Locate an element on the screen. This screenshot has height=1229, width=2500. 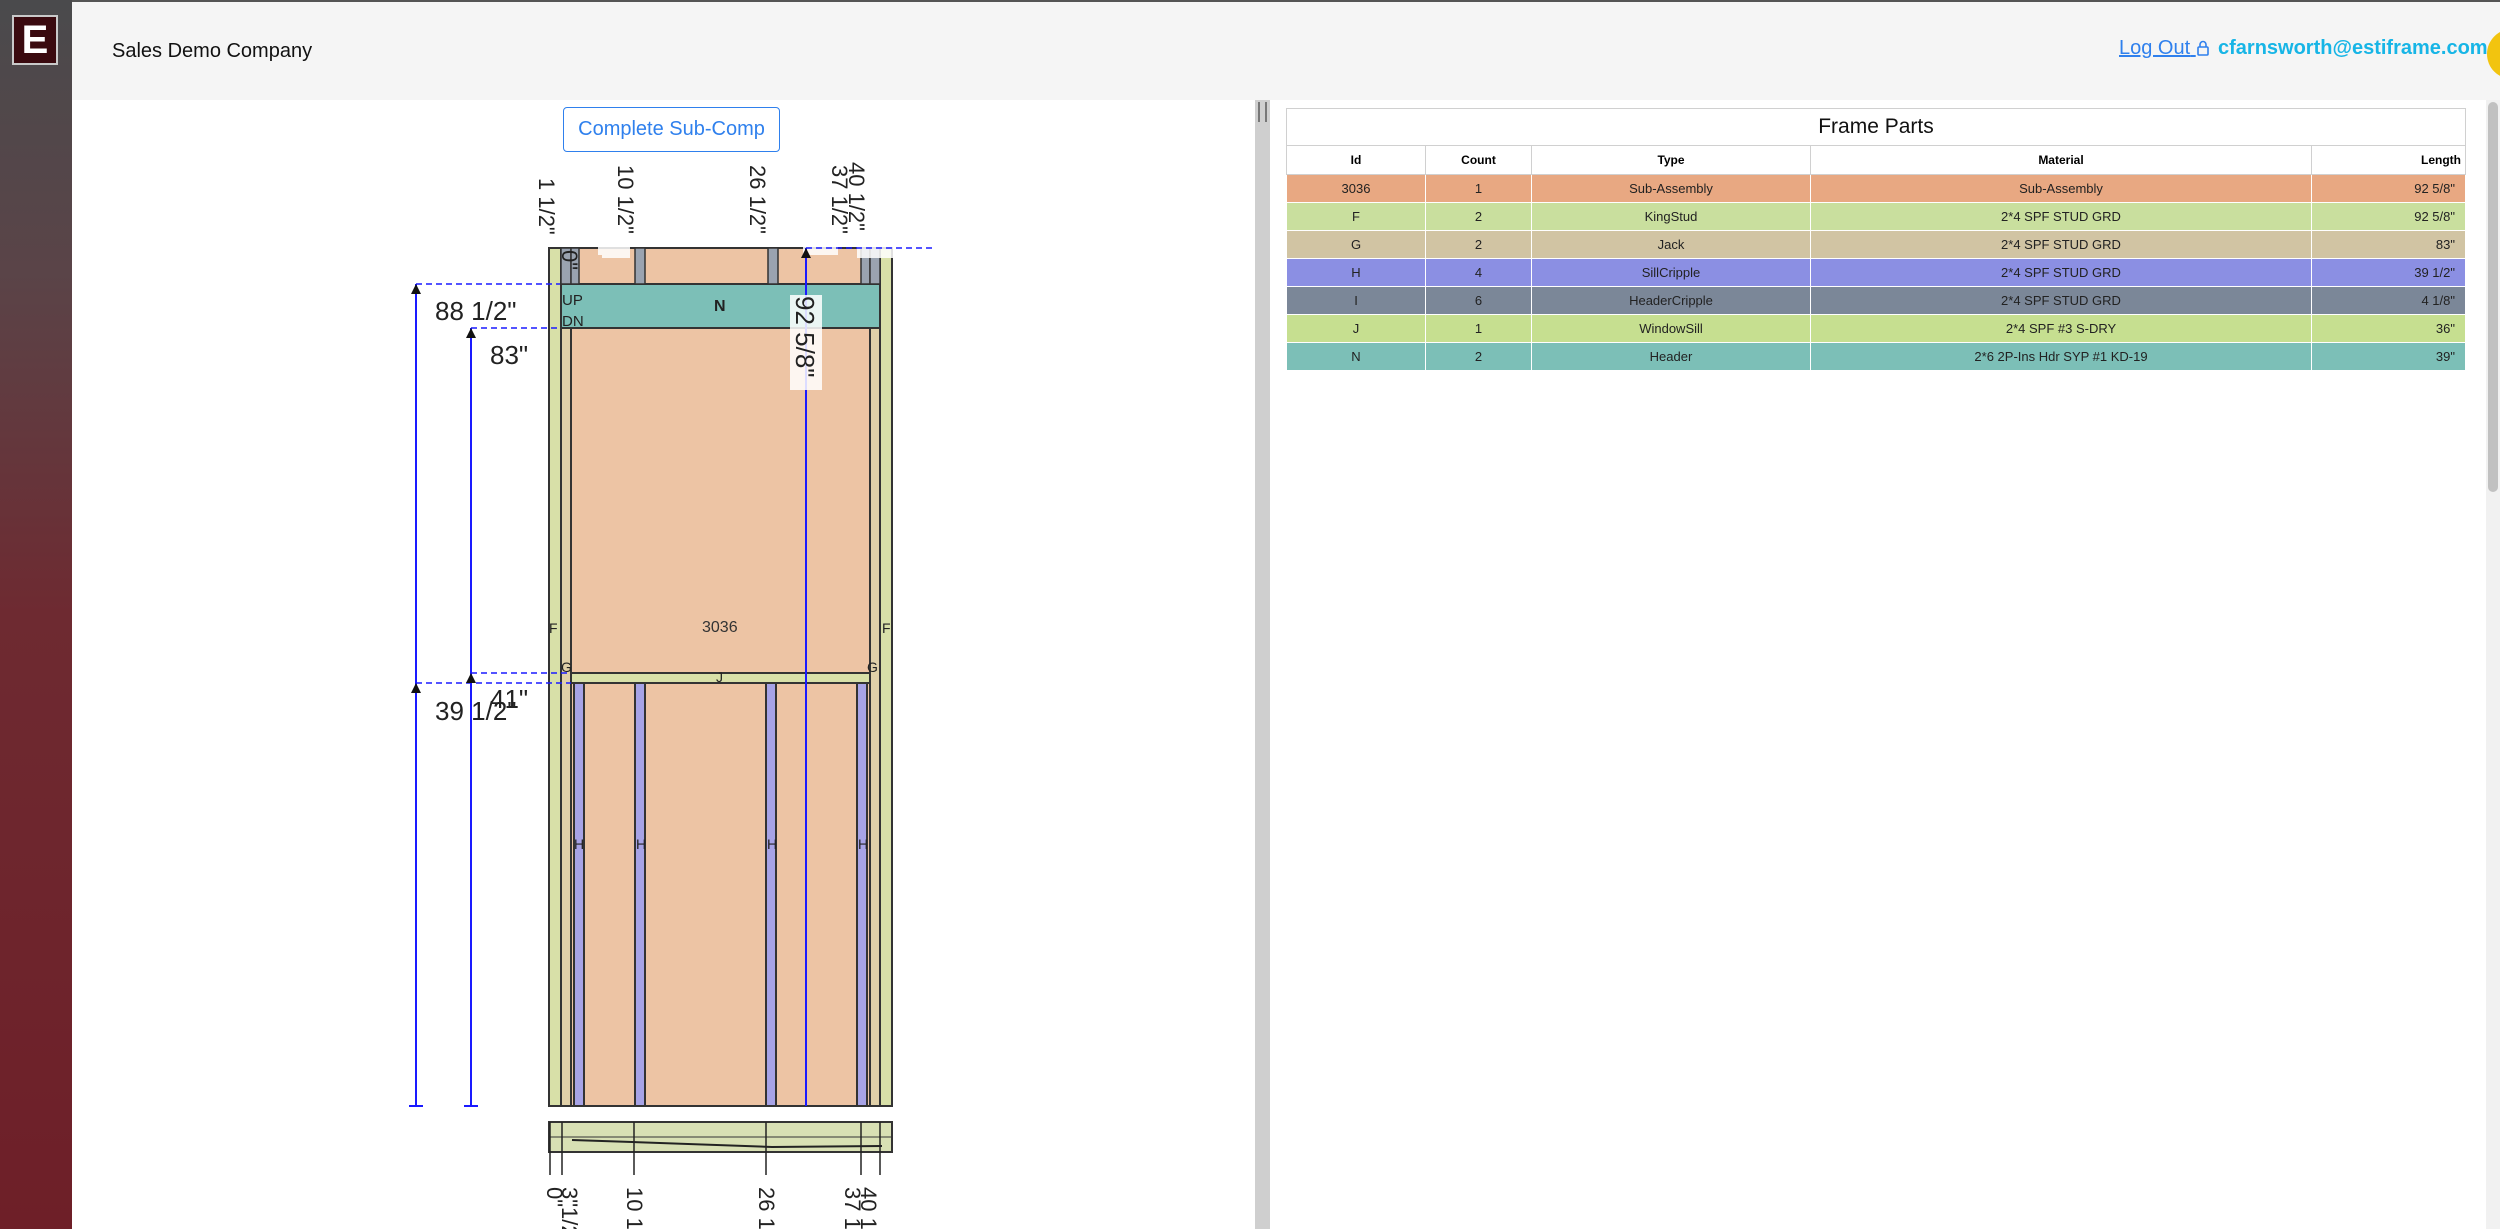
table-header-row: Id Count Type Material Length is located at coordinates (1876, 160).